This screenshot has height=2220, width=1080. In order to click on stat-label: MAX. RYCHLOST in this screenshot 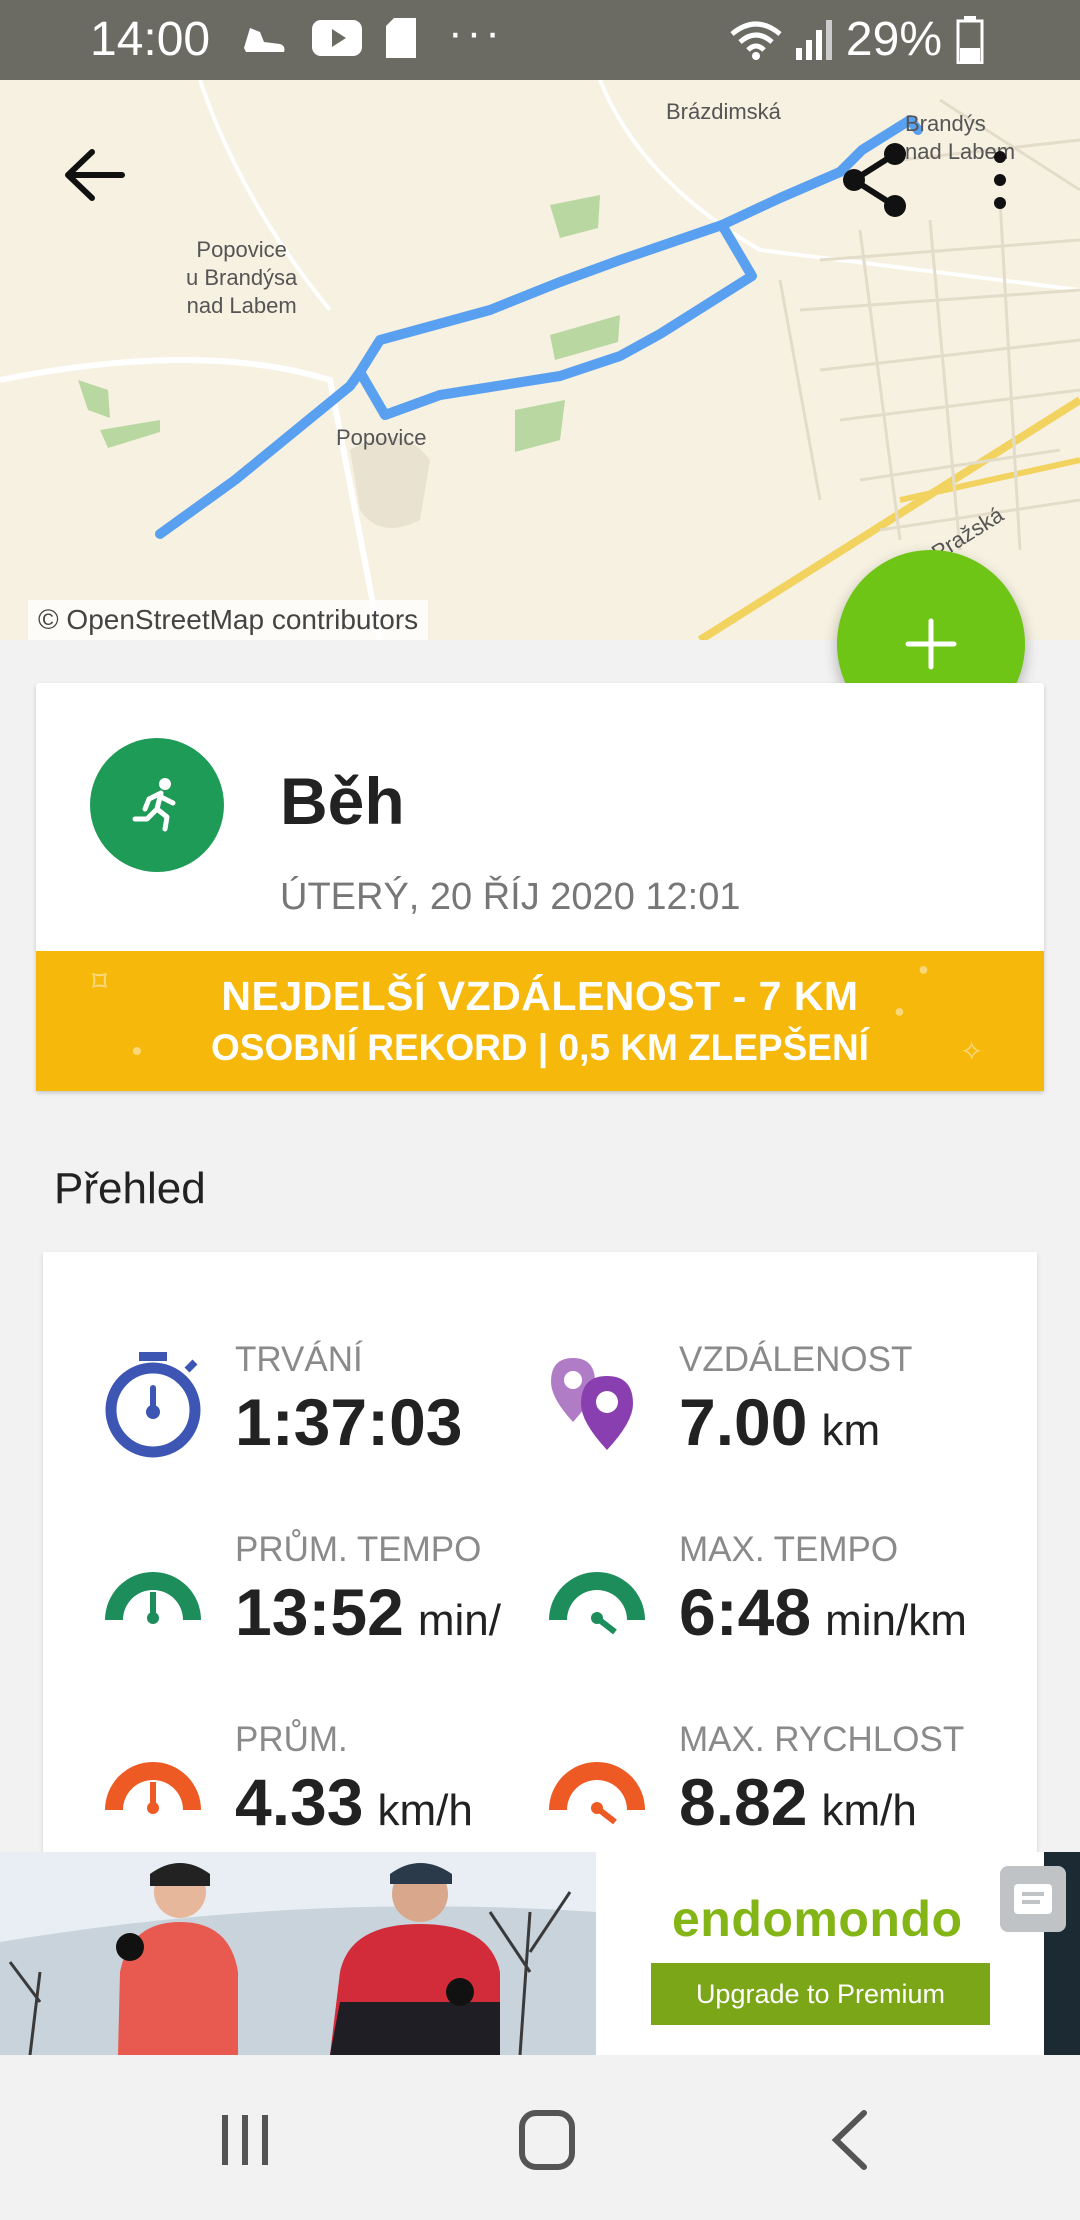, I will do `click(822, 1739)`.